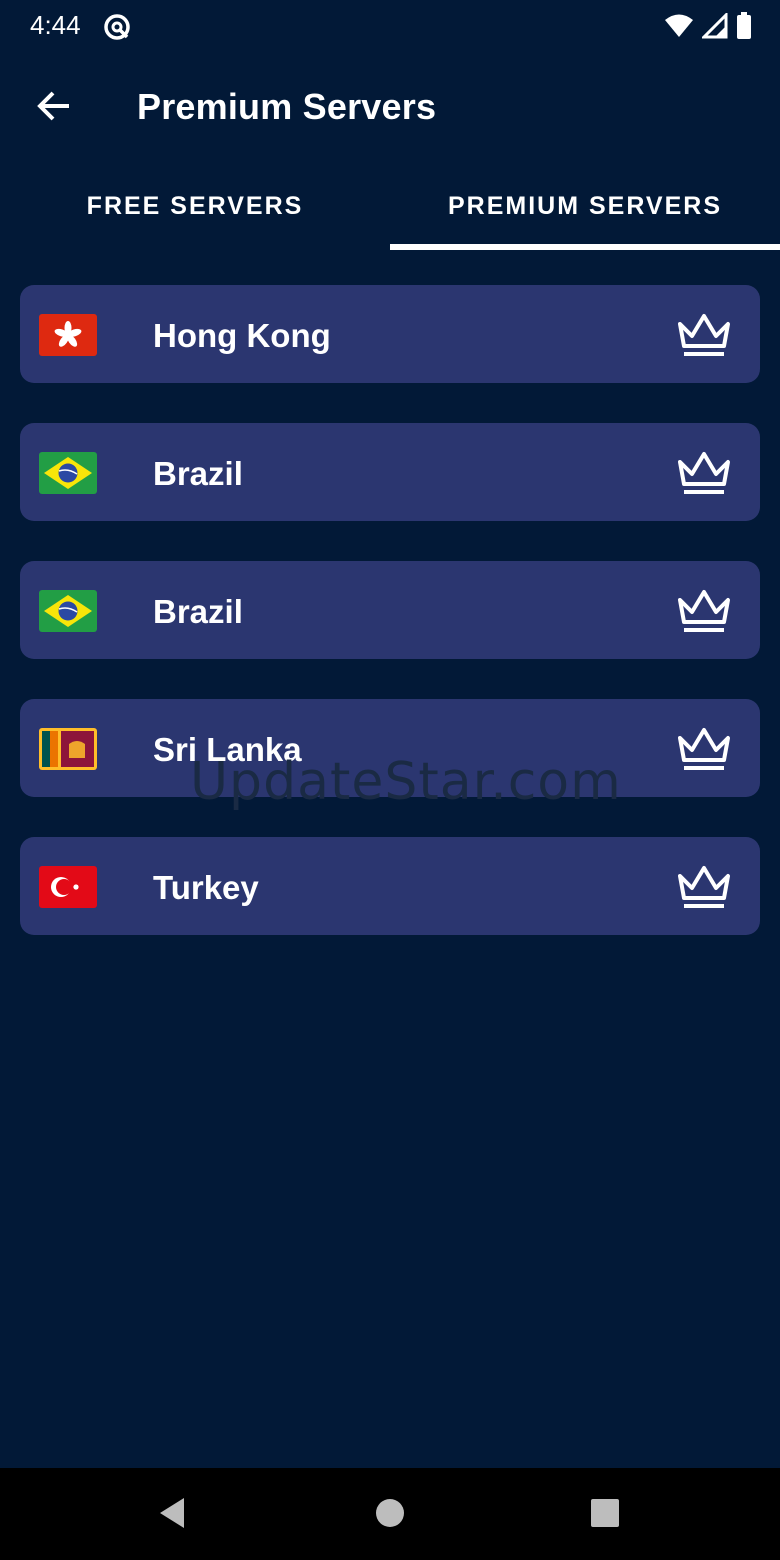 The height and width of the screenshot is (1560, 780). Describe the element at coordinates (390, 886) in the screenshot. I see `server-item-turkey: Turkey` at that location.